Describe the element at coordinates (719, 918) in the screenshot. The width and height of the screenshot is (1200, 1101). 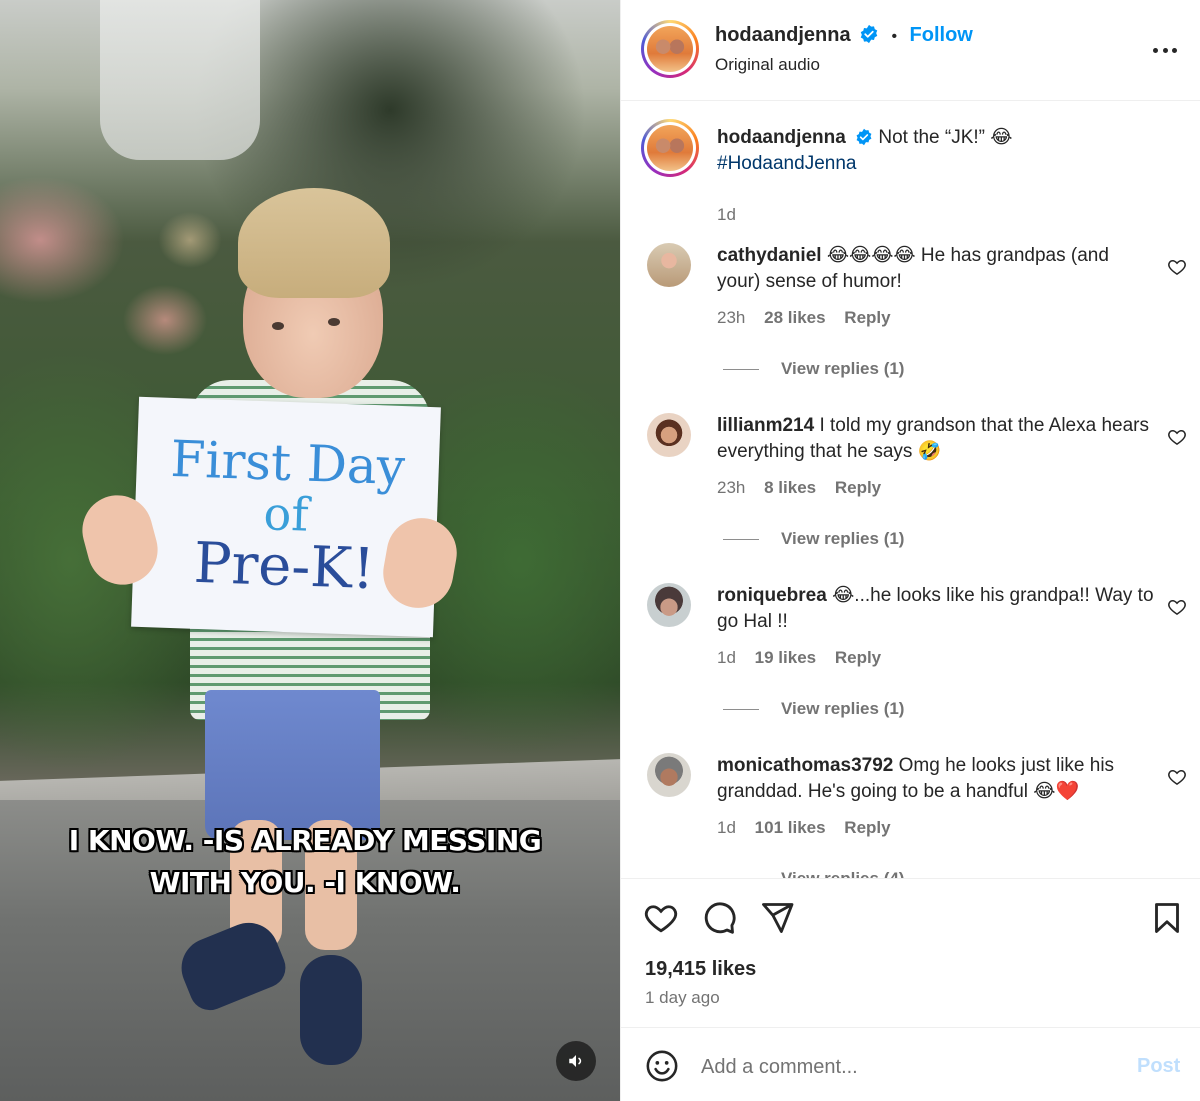
I see `comment-icon` at that location.